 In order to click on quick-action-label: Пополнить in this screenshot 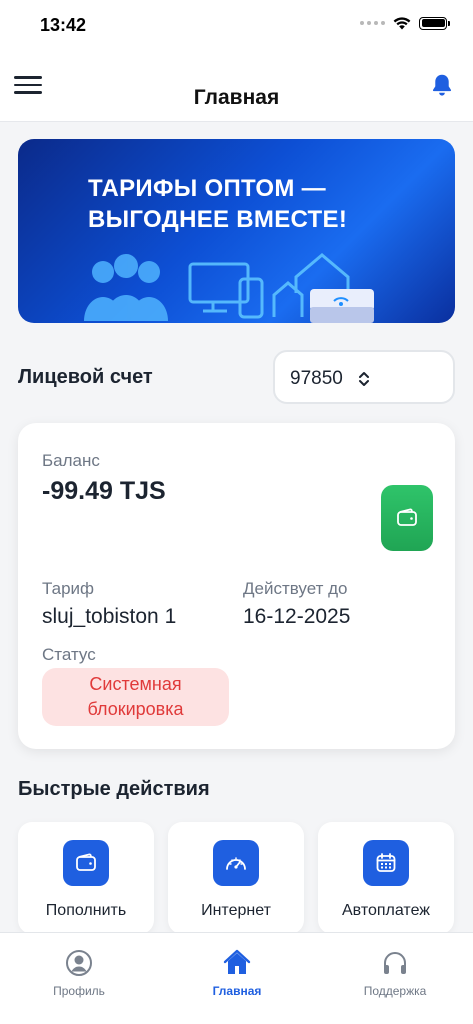, I will do `click(86, 910)`.